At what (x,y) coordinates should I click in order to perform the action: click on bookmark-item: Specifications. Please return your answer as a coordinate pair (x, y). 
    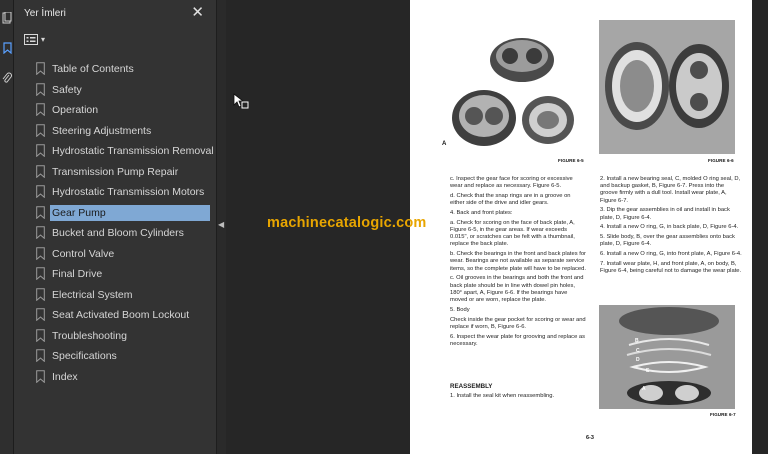
    Looking at the image, I should click on (124, 356).